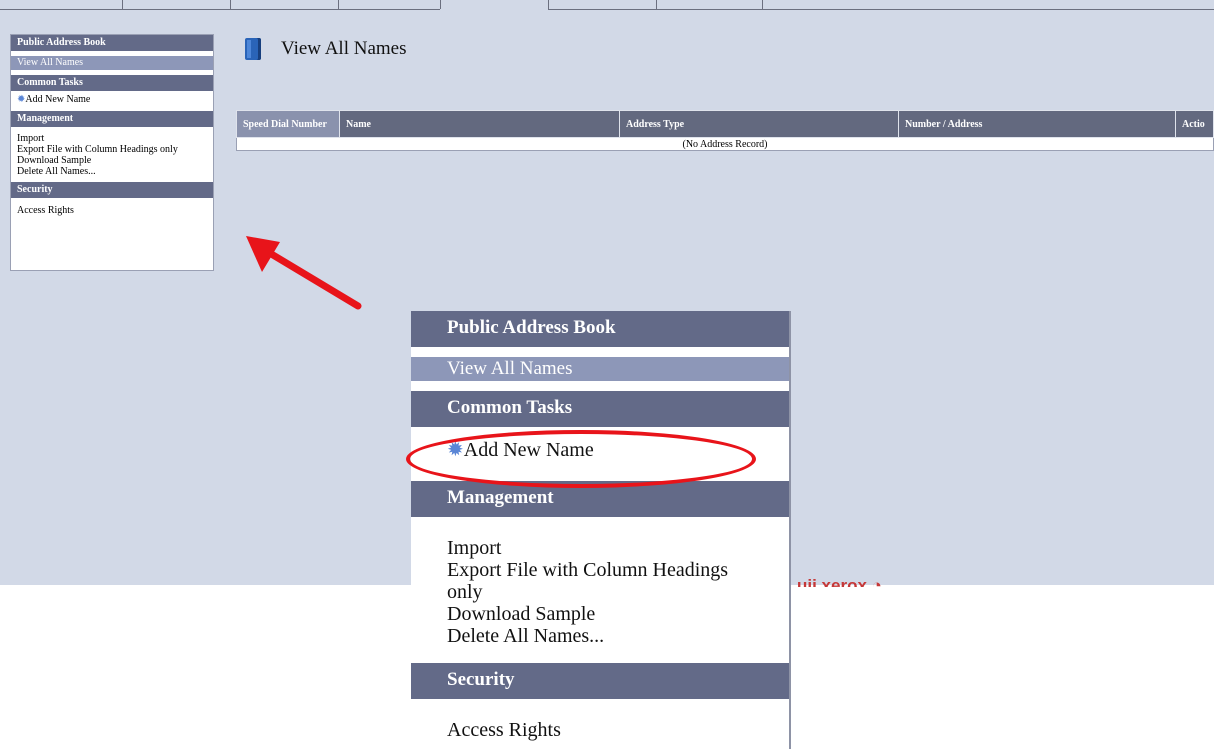 The image size is (1214, 749). What do you see at coordinates (253, 49) in the screenshot?
I see `address-book-icon` at bounding box center [253, 49].